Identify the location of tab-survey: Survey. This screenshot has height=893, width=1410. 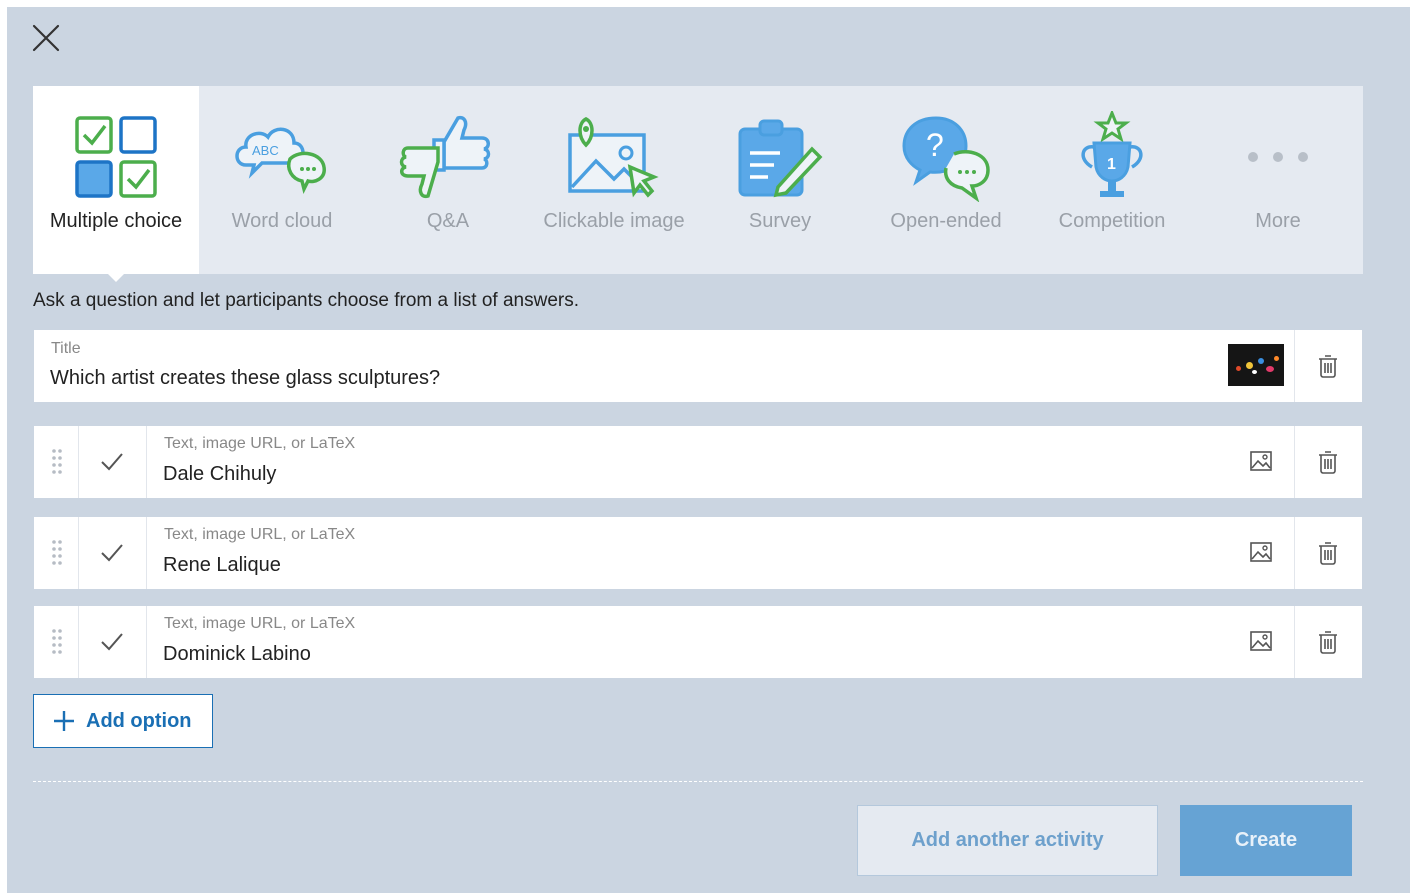
(780, 180).